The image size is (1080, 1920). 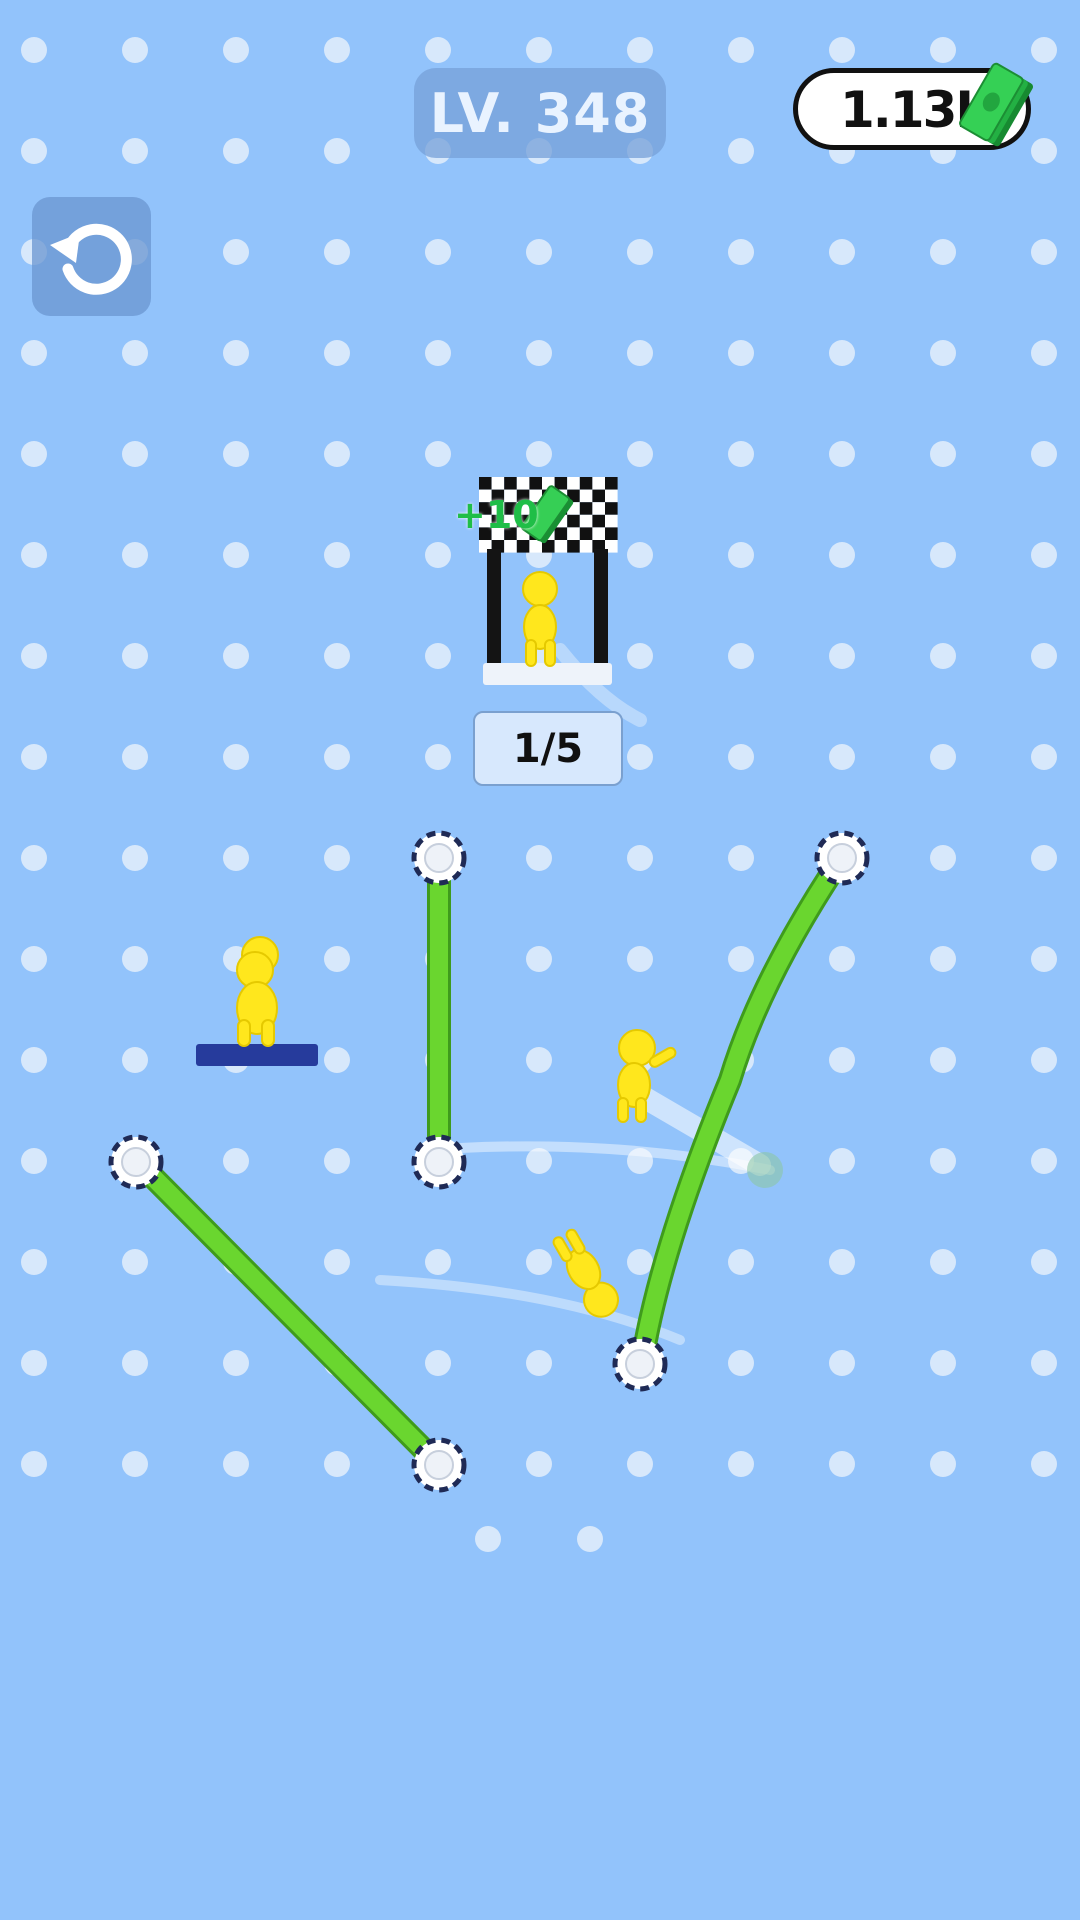 What do you see at coordinates (765, 1170) in the screenshot?
I see `splash-effect` at bounding box center [765, 1170].